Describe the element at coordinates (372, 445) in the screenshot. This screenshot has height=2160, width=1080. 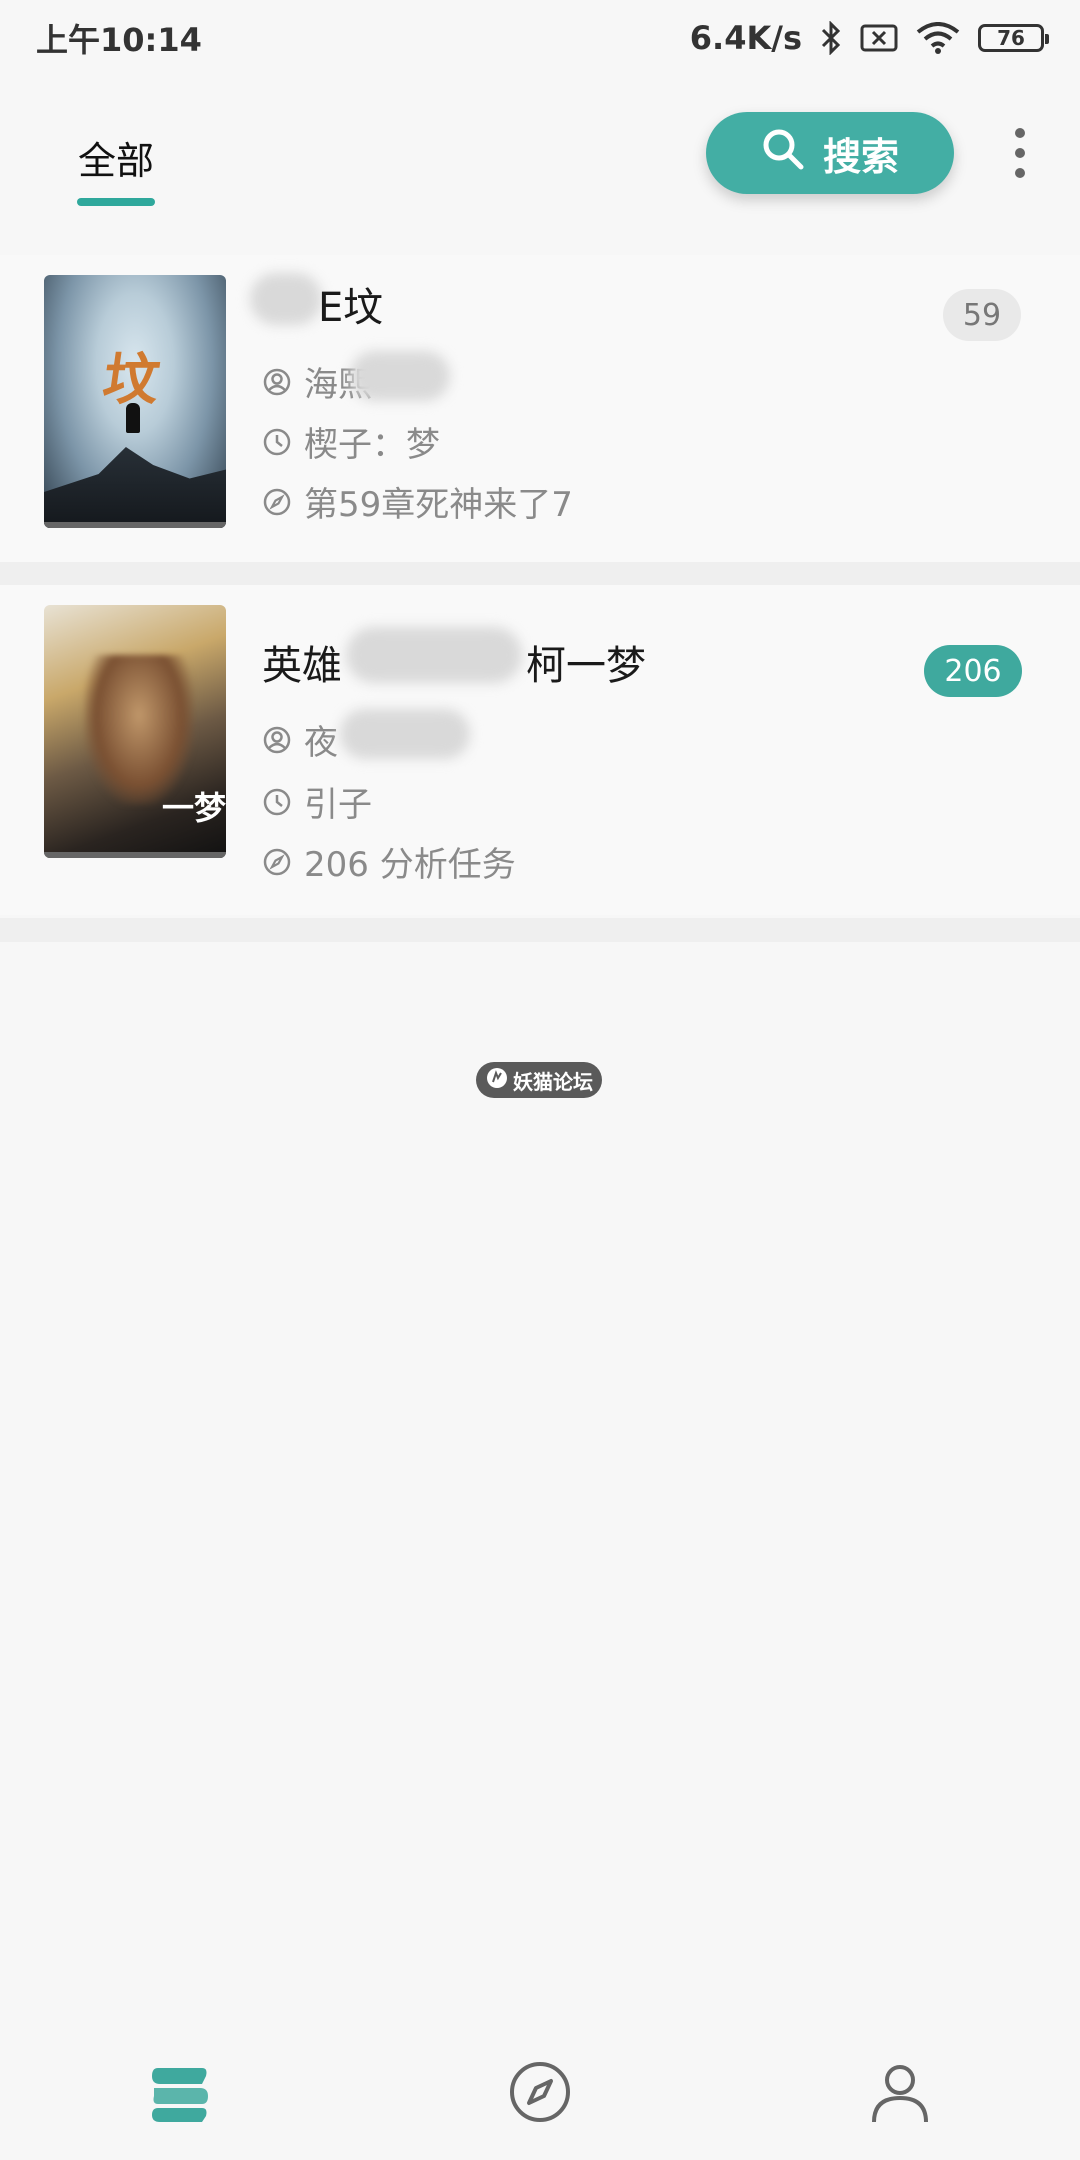
I see `book-latest-read: 楔子：梦` at that location.